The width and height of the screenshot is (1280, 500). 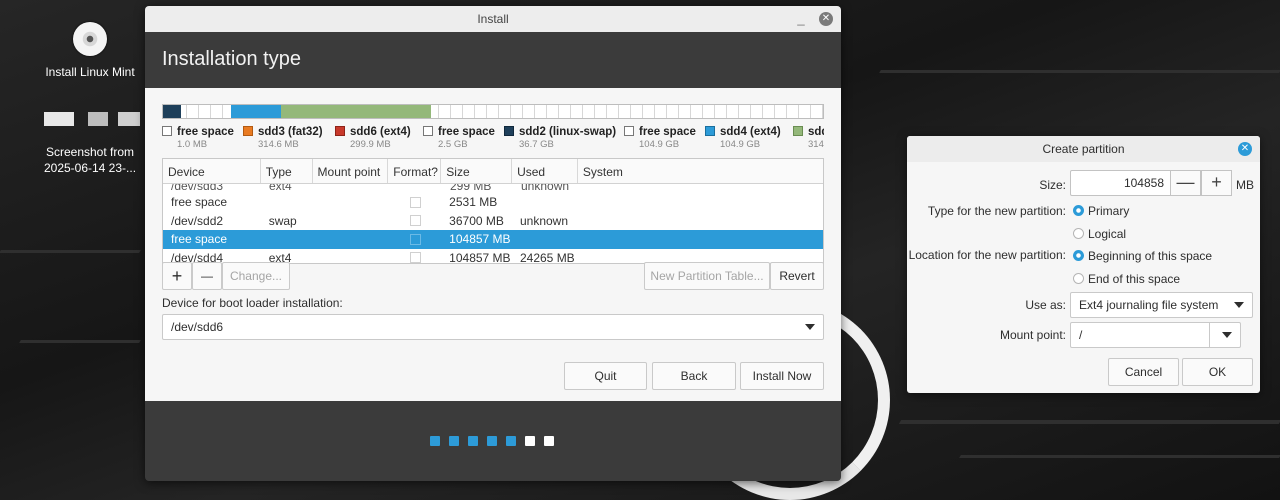 What do you see at coordinates (477, 171) in the screenshot?
I see `column-header: Size` at bounding box center [477, 171].